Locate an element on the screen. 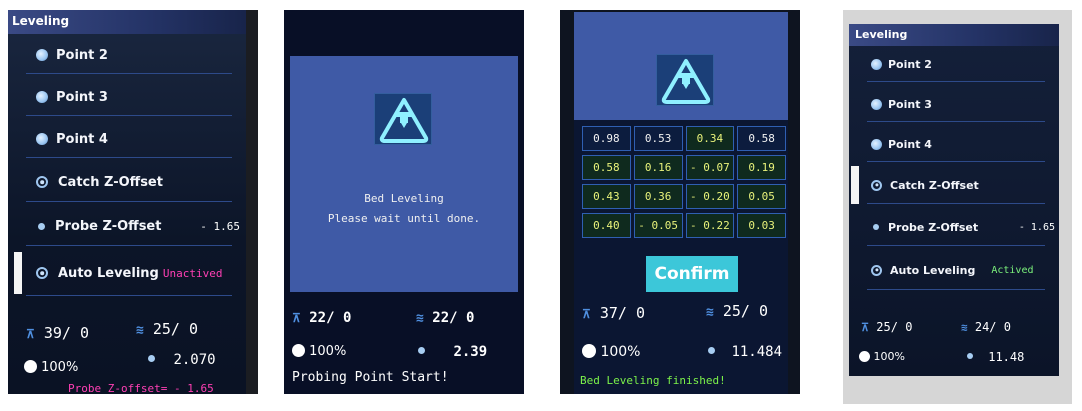 The height and width of the screenshot is (411, 1082). dialog-title: Bed Leveling is located at coordinates (404, 198).